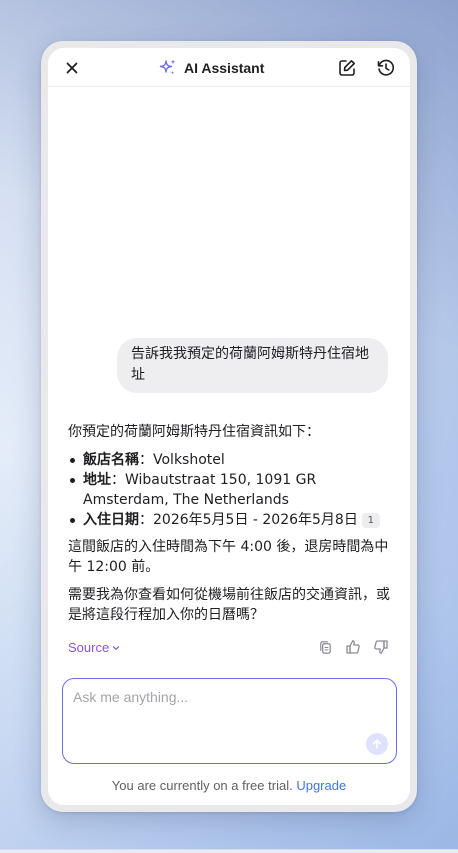 The image size is (458, 853). I want to click on history-button, so click(386, 68).